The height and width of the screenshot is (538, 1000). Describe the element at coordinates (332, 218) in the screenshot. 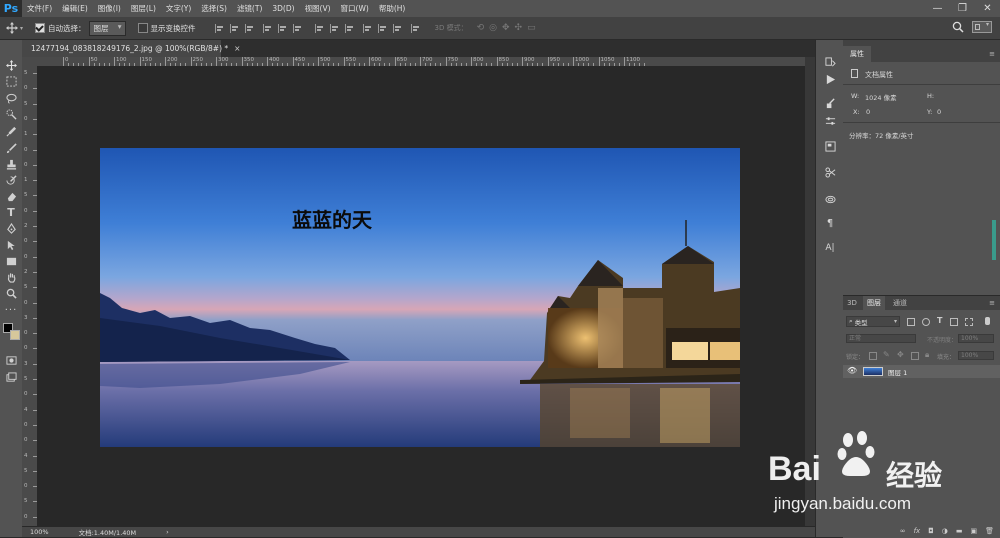

I see `text-layer-content: 蓝蓝的天` at that location.